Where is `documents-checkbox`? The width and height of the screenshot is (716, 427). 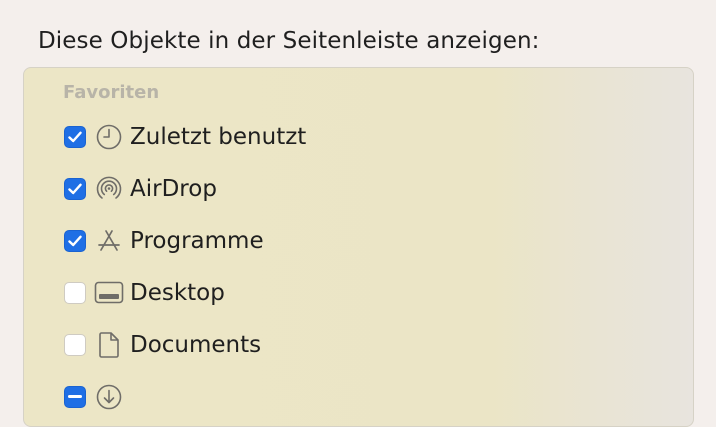
documents-checkbox is located at coordinates (75, 345).